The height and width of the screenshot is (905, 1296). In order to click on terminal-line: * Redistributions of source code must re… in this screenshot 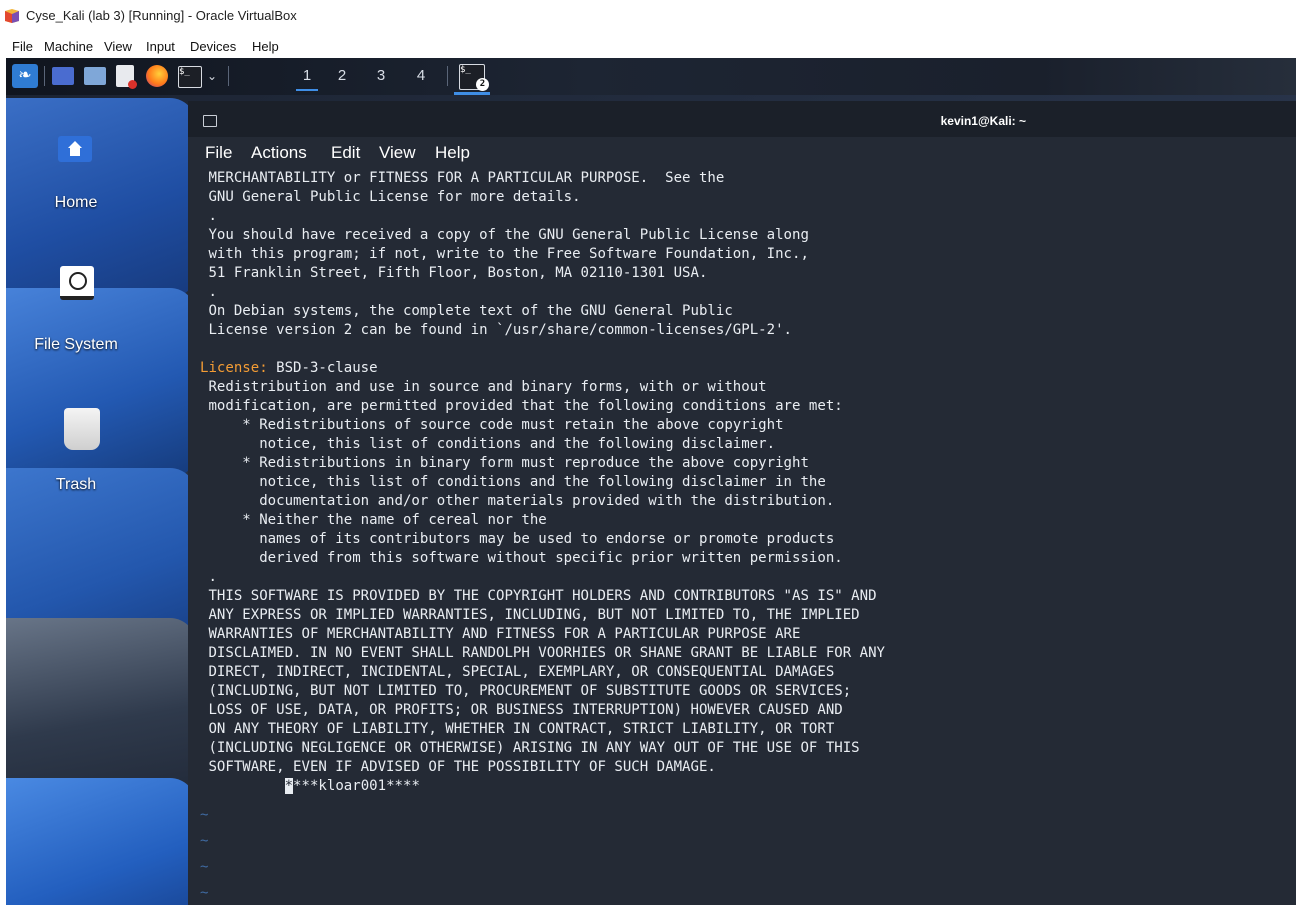, I will do `click(492, 425)`.